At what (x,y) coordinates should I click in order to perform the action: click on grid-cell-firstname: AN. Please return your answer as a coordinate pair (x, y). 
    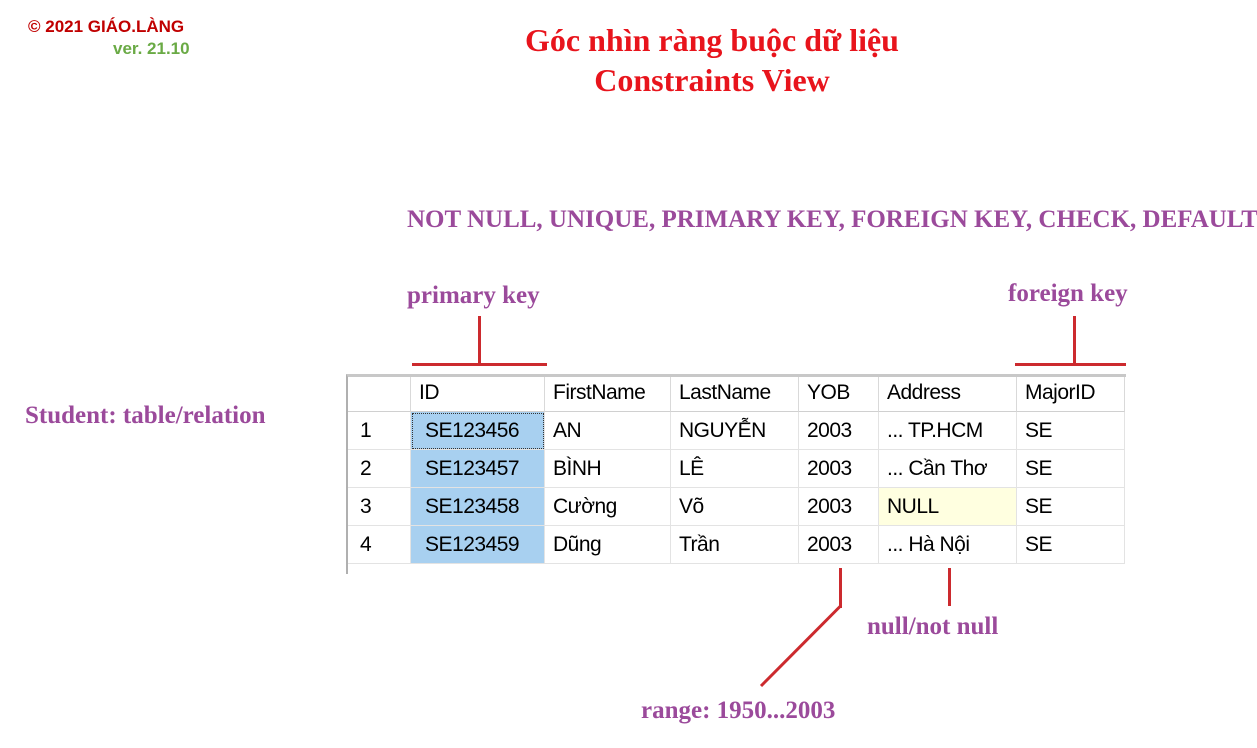
    Looking at the image, I should click on (608, 431).